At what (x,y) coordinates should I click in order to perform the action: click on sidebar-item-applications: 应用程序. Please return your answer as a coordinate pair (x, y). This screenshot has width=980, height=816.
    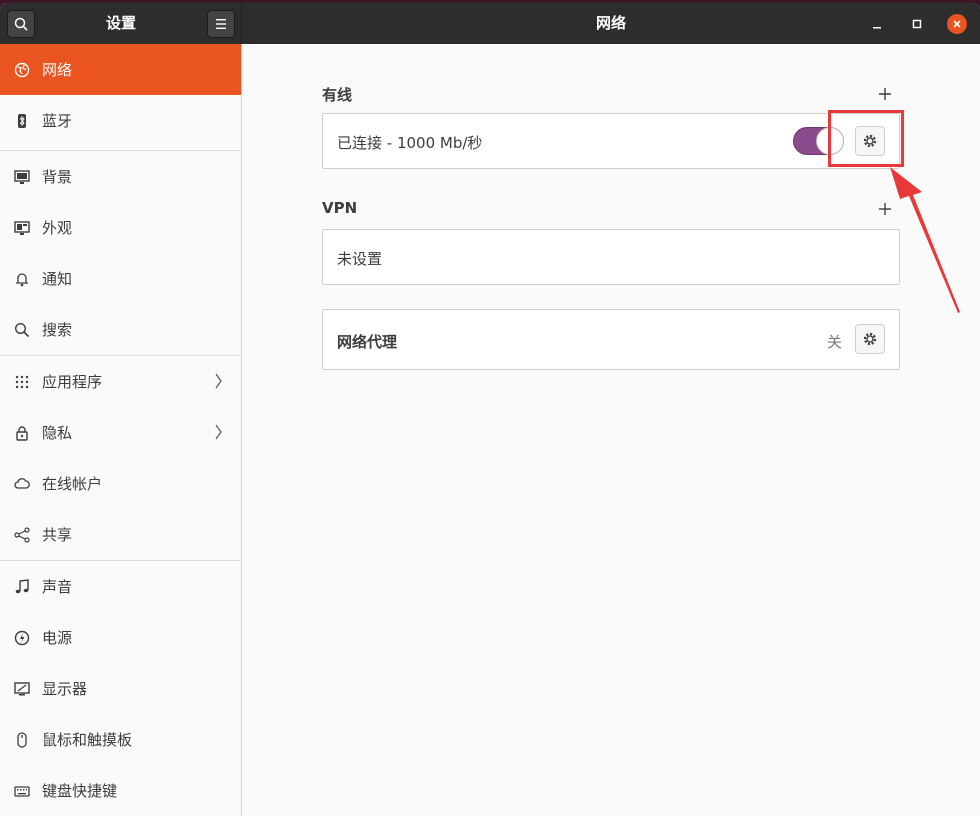
    Looking at the image, I should click on (120, 381).